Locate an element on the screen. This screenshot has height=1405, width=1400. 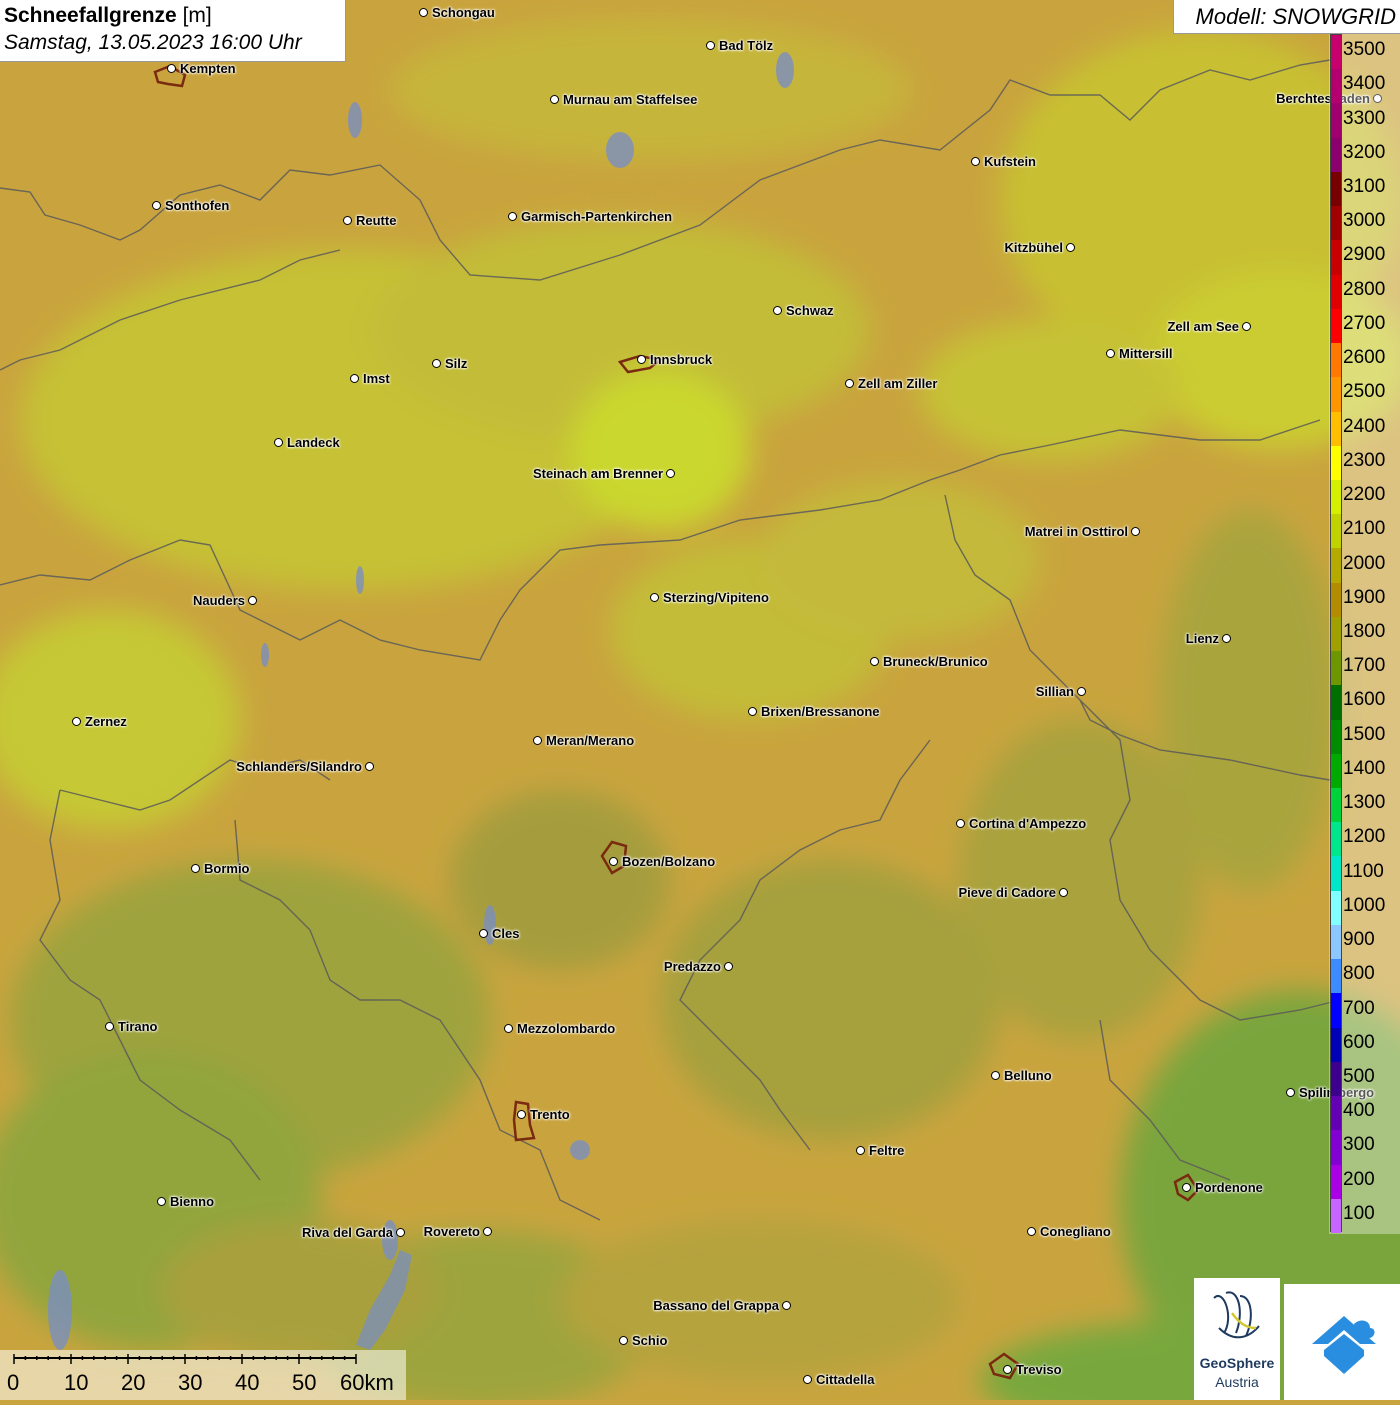
legend-label: 3400 is located at coordinates (1364, 84).